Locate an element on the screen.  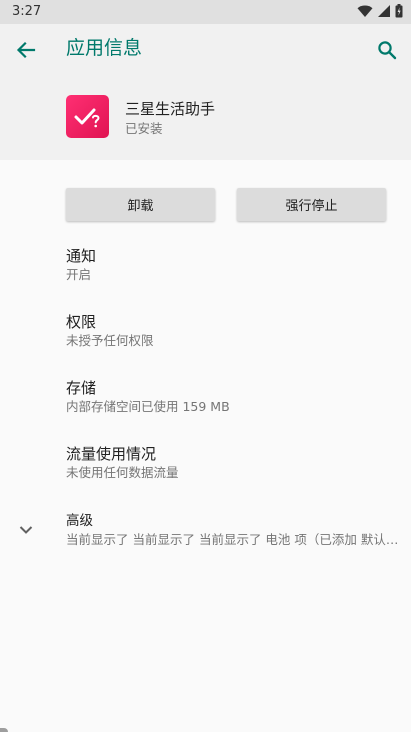
wifi-icon is located at coordinates (365, 11).